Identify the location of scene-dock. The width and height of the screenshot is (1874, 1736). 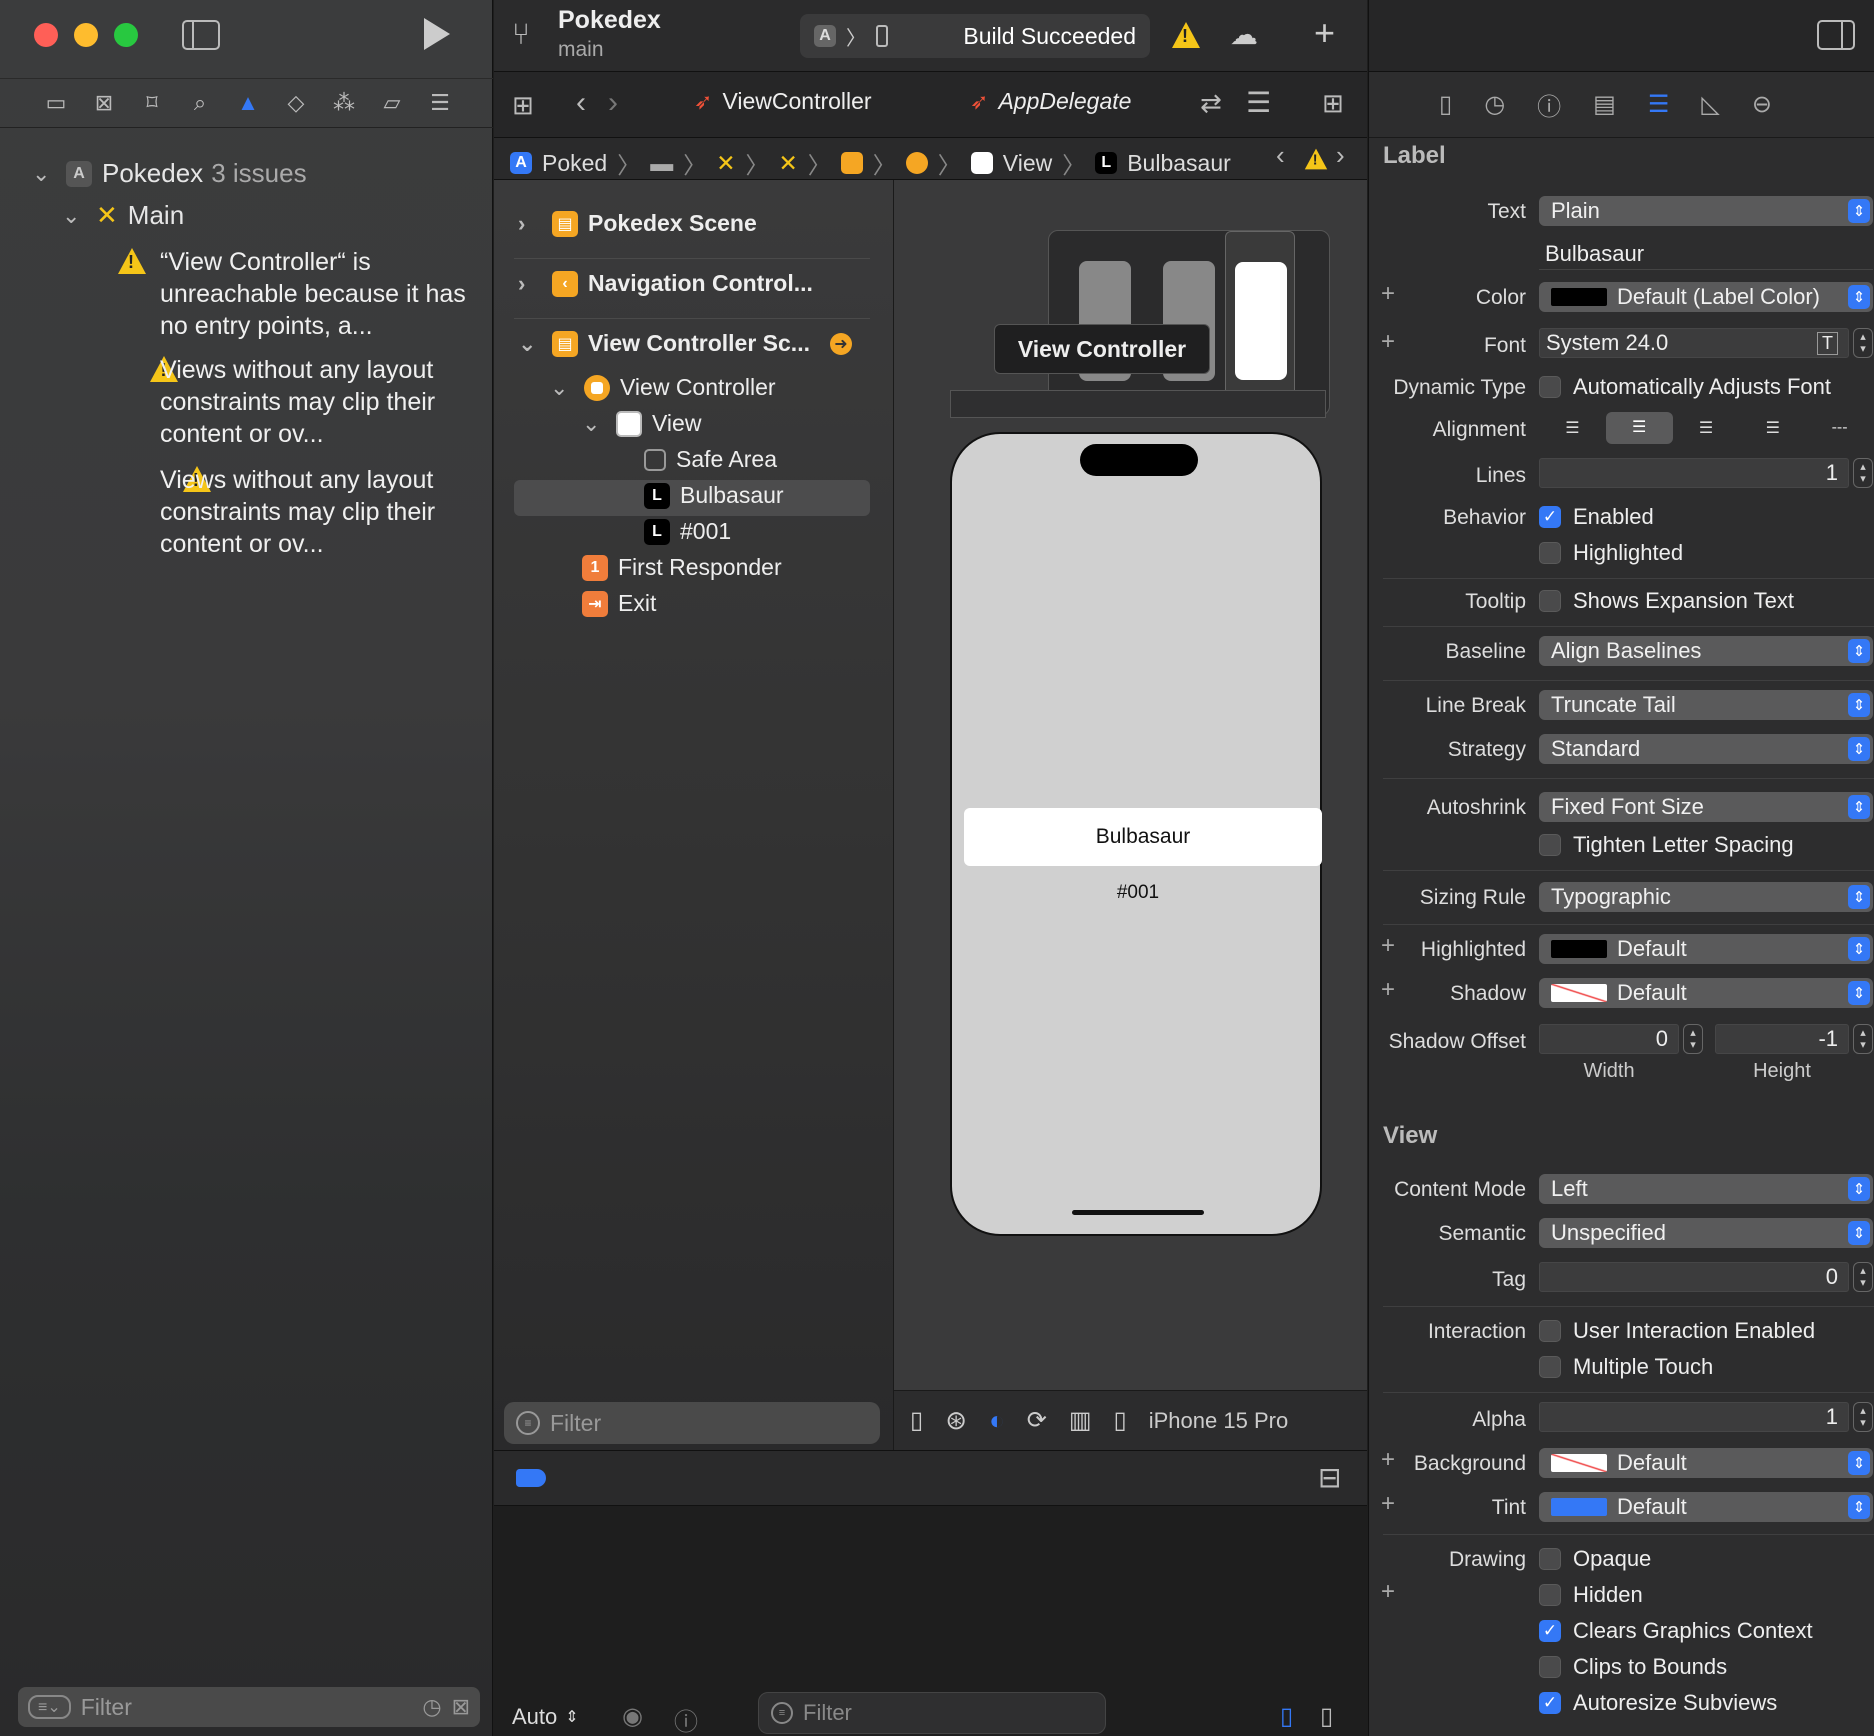
(1138, 404).